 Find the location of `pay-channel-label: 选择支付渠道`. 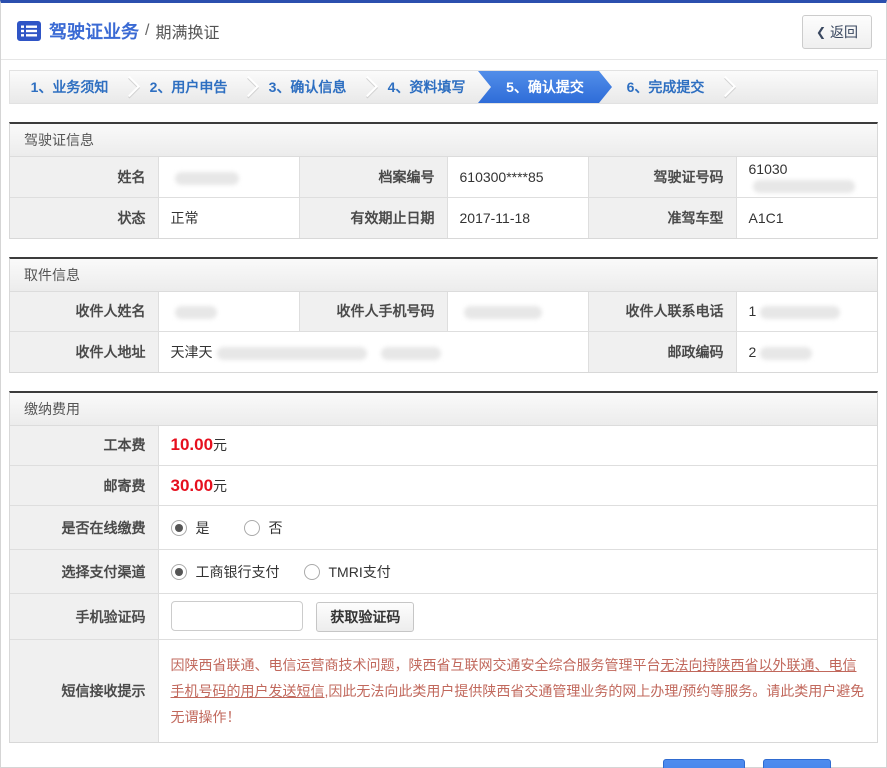

pay-channel-label: 选择支付渠道 is located at coordinates (84, 571).